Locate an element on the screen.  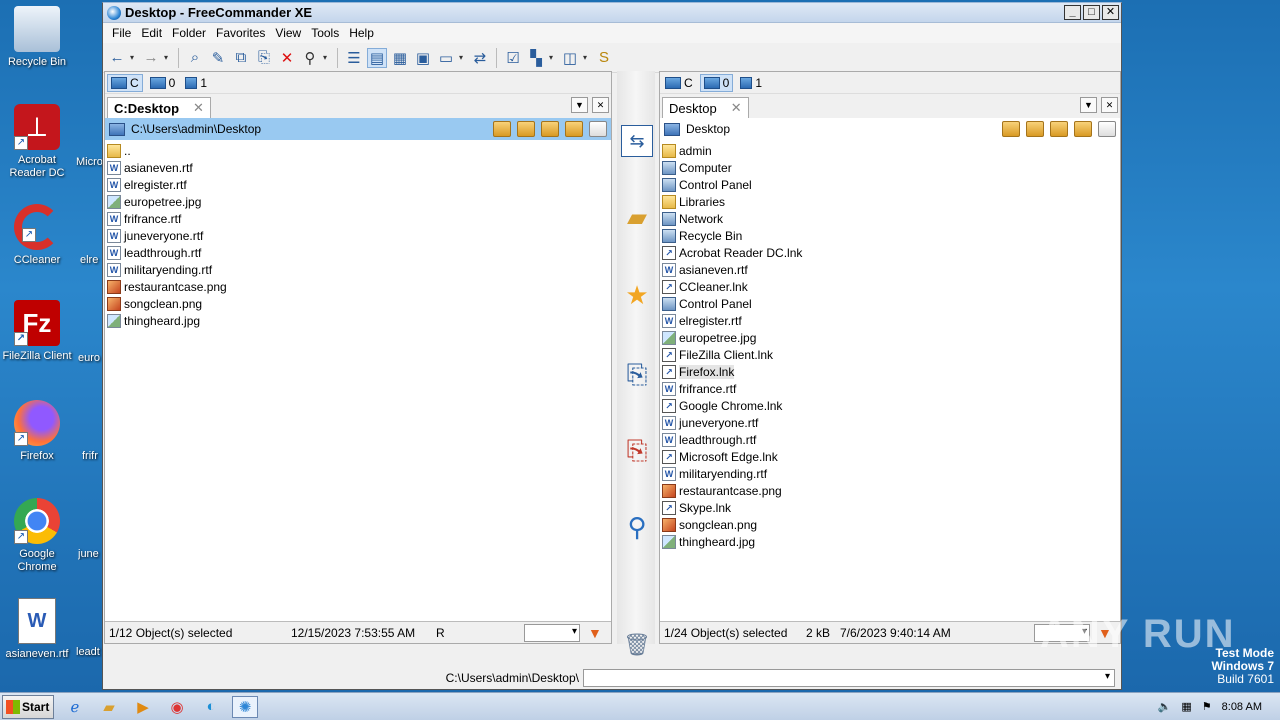
grid-dropdown-icon: ▾ is located at coordinates (553, 57).